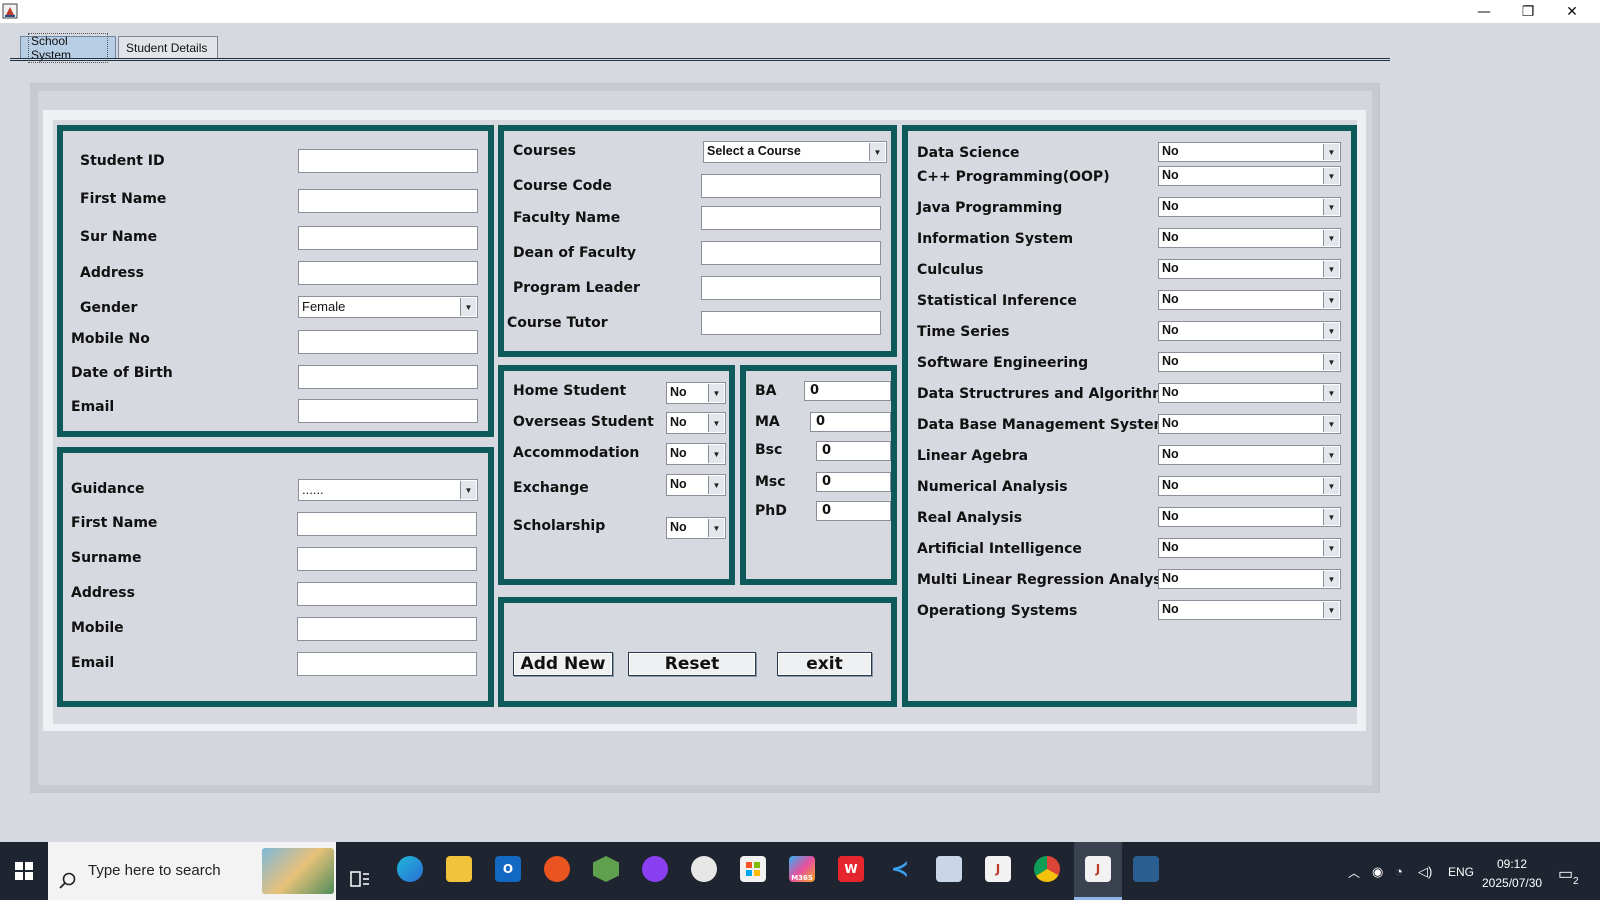 The height and width of the screenshot is (900, 1600). Describe the element at coordinates (360, 879) in the screenshot. I see `task-view-icon` at that location.